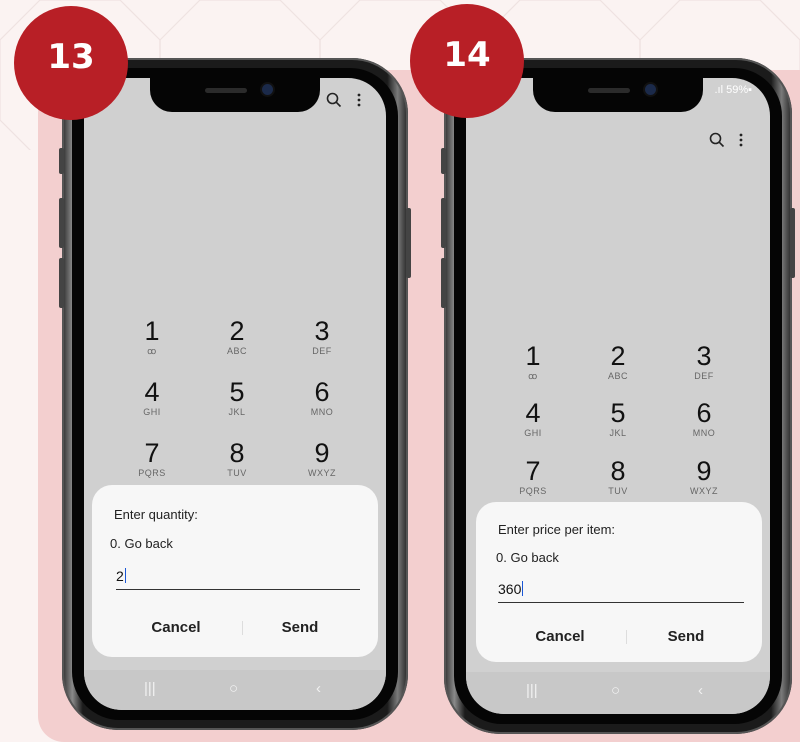 The width and height of the screenshot is (800, 742). Describe the element at coordinates (621, 592) in the screenshot. I see `dialog-input: 360` at that location.